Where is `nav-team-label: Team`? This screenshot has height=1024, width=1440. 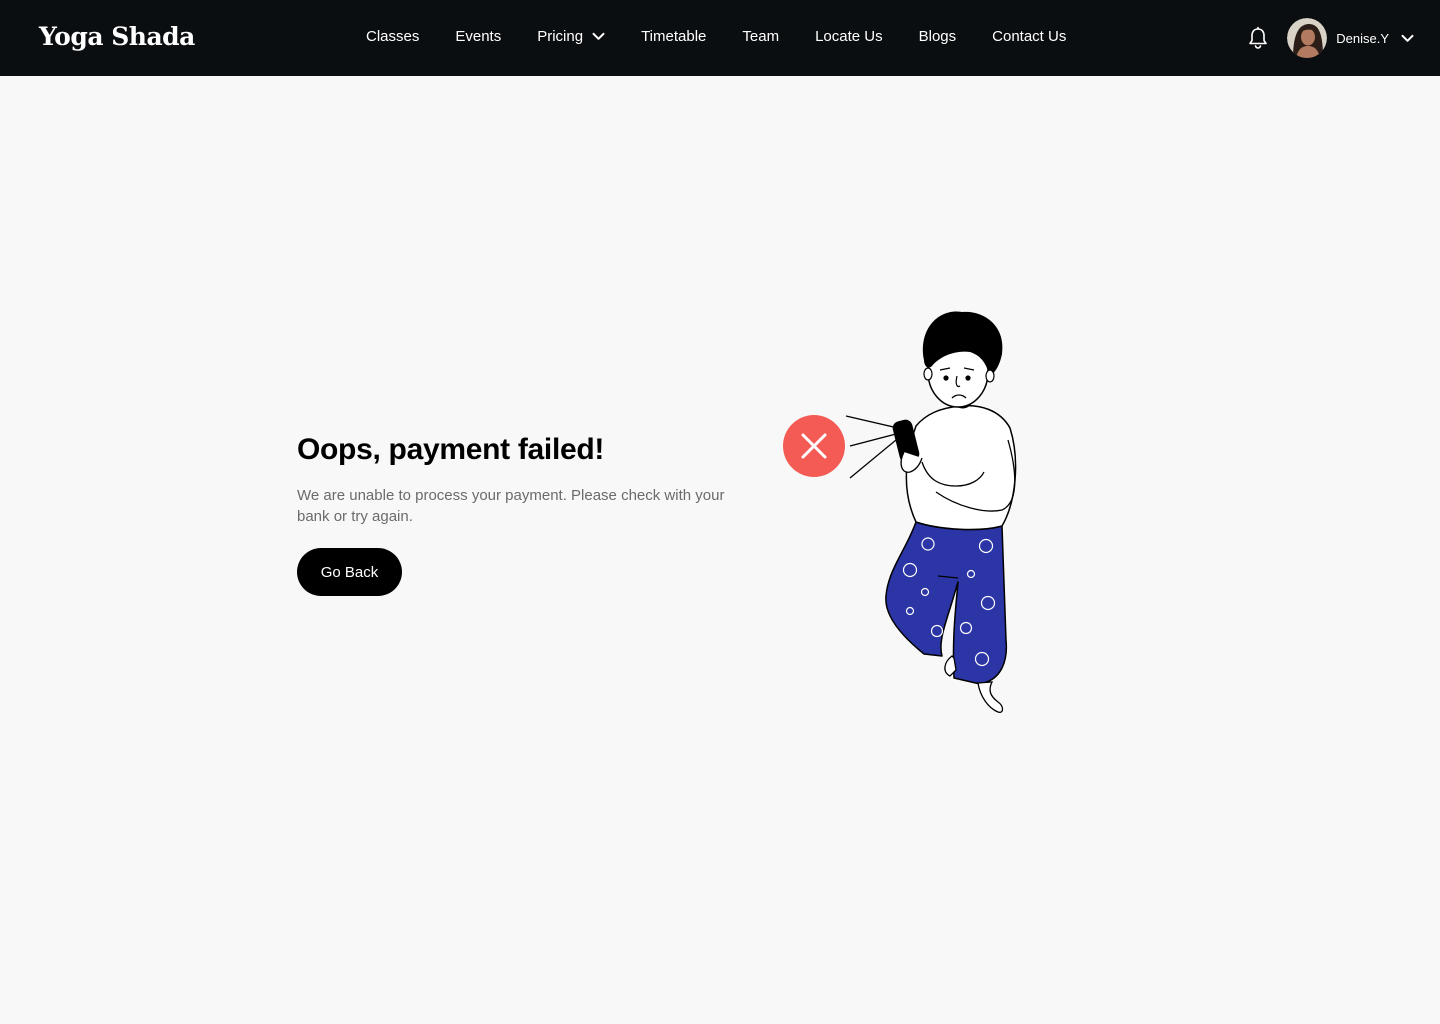
nav-team-label: Team is located at coordinates (761, 36).